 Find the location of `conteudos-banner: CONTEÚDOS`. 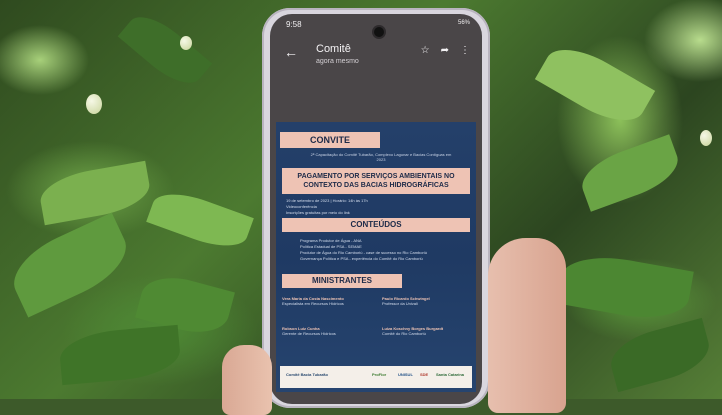

conteudos-banner: CONTEÚDOS is located at coordinates (376, 225).